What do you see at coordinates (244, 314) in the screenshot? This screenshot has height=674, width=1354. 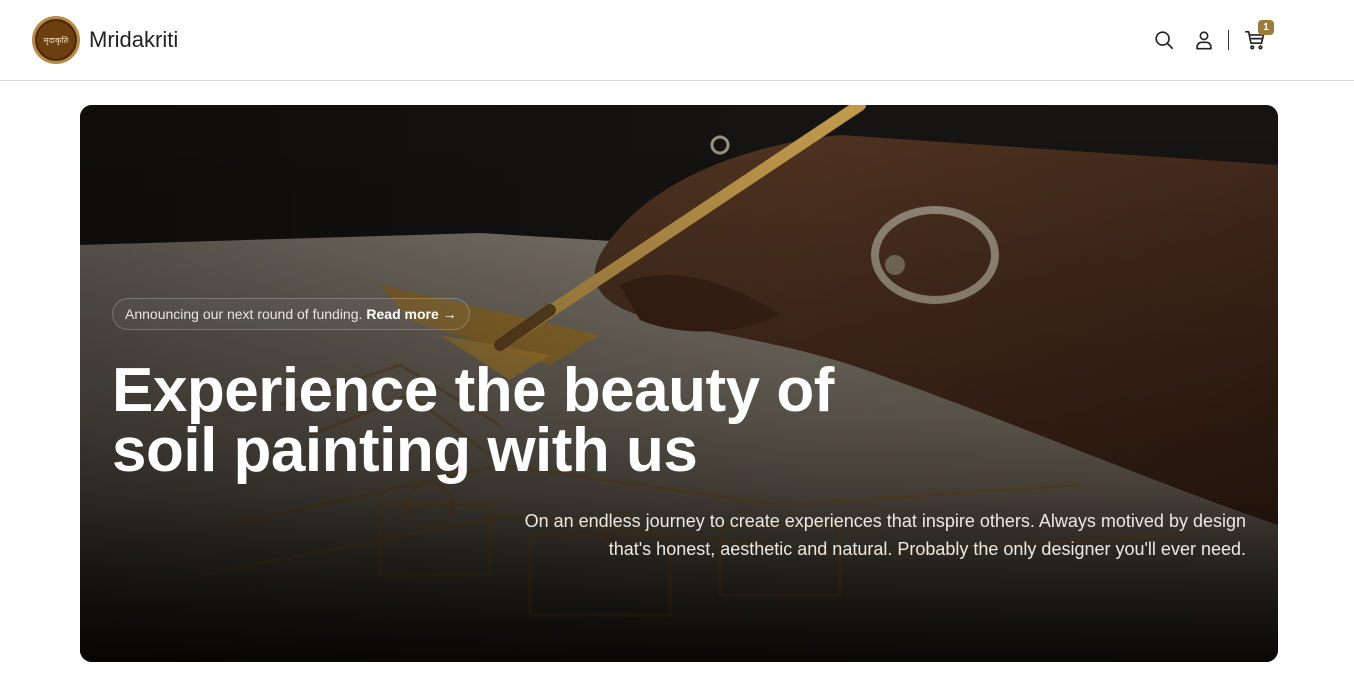 I see `announcement-text: Announcing our next round of funding.` at bounding box center [244, 314].